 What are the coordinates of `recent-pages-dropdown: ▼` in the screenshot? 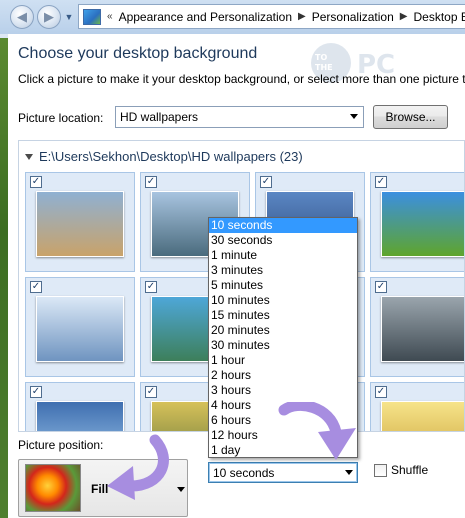 It's located at (69, 17).